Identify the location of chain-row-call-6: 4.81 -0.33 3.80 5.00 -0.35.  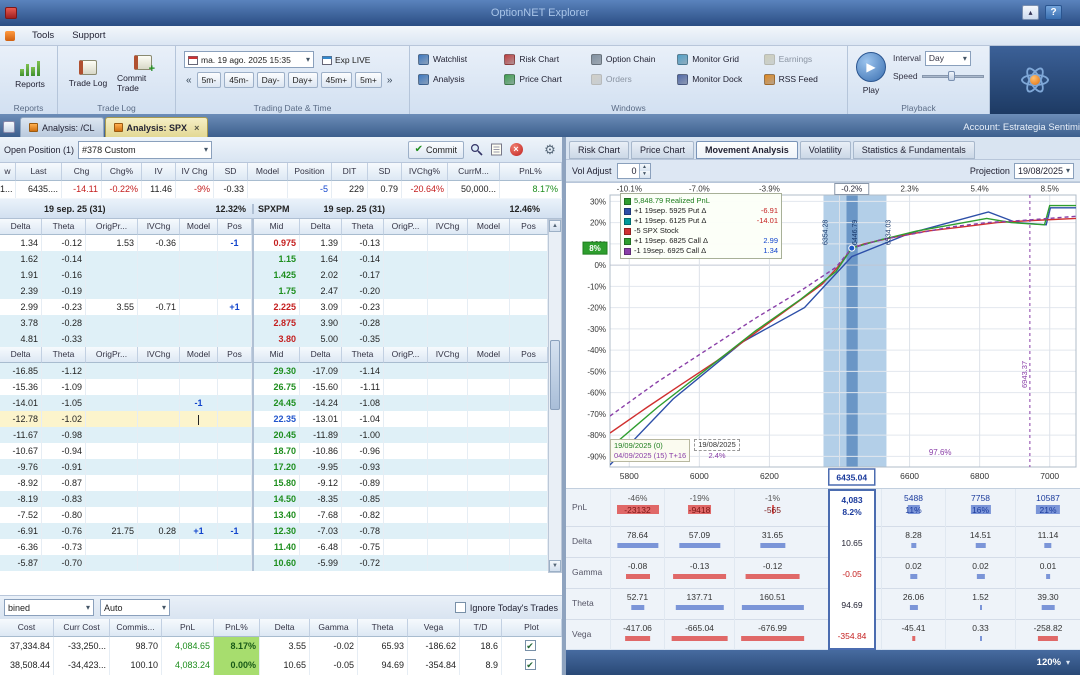
(281, 339).